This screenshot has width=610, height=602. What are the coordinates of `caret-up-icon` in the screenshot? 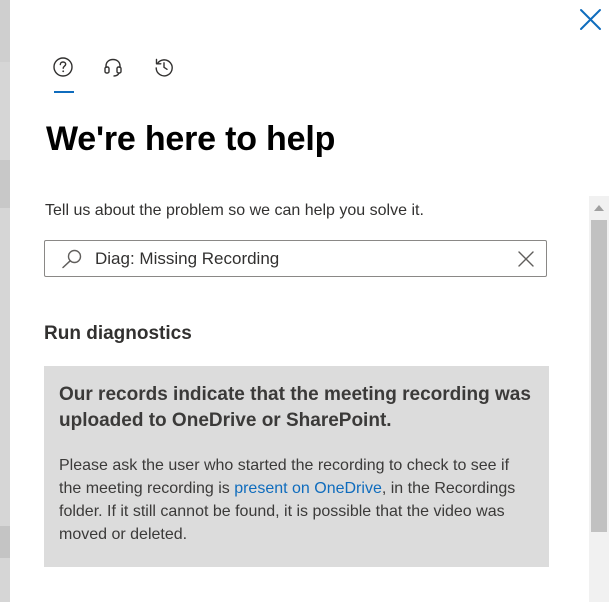 It's located at (599, 207).